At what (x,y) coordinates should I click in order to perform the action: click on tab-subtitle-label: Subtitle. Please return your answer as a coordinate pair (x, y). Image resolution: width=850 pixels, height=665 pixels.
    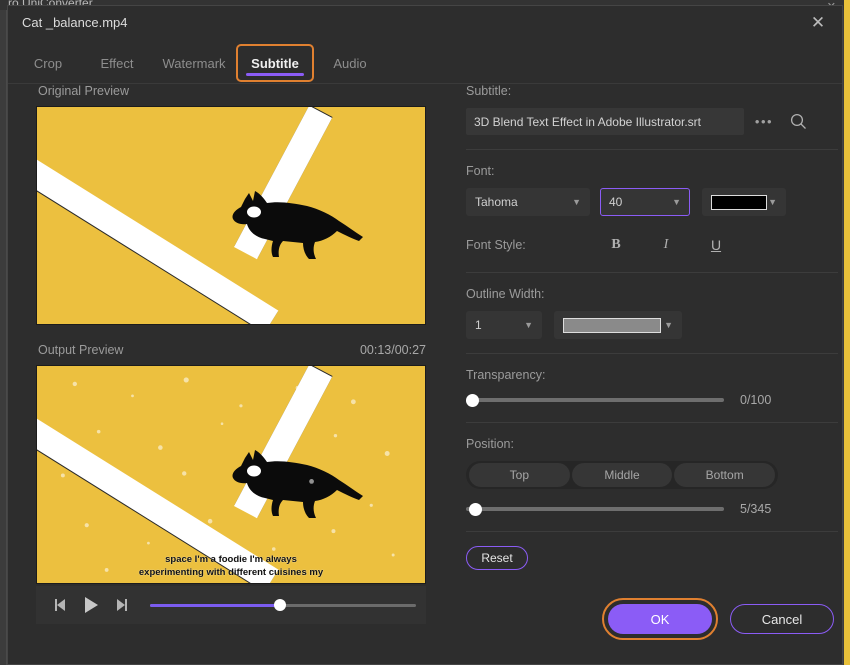
    Looking at the image, I should click on (275, 63).